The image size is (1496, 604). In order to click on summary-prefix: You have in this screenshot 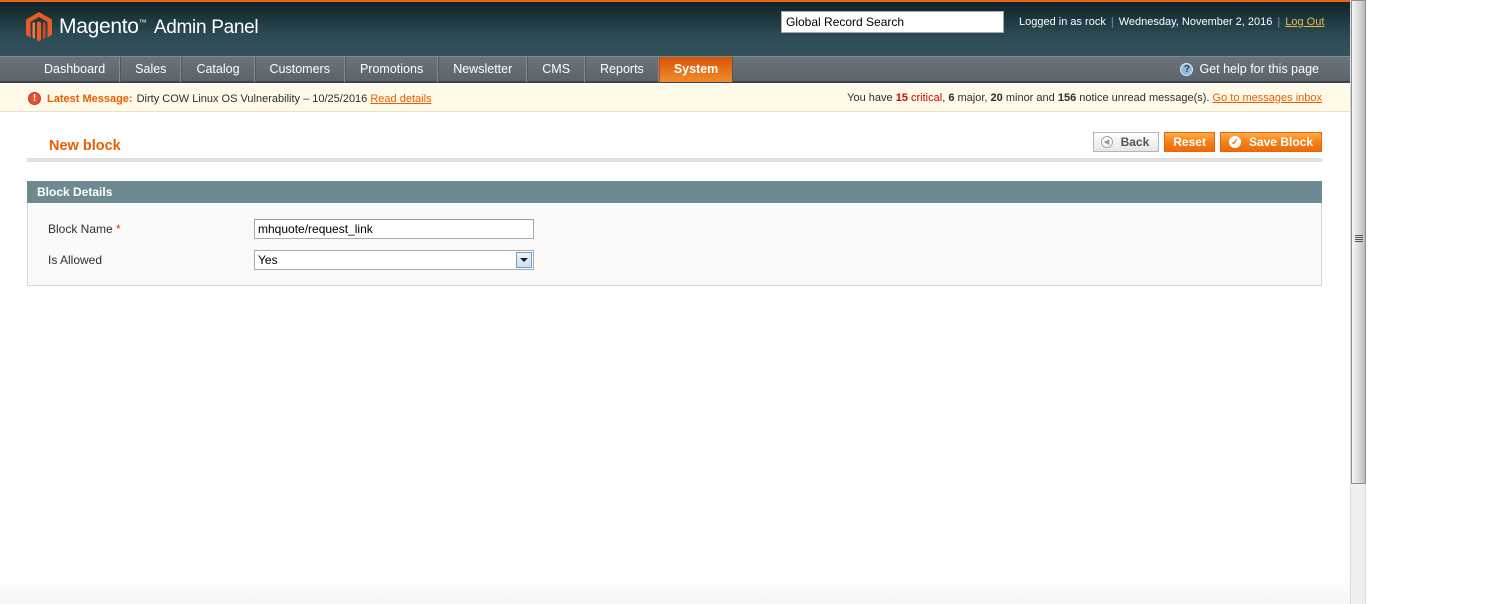, I will do `click(870, 98)`.